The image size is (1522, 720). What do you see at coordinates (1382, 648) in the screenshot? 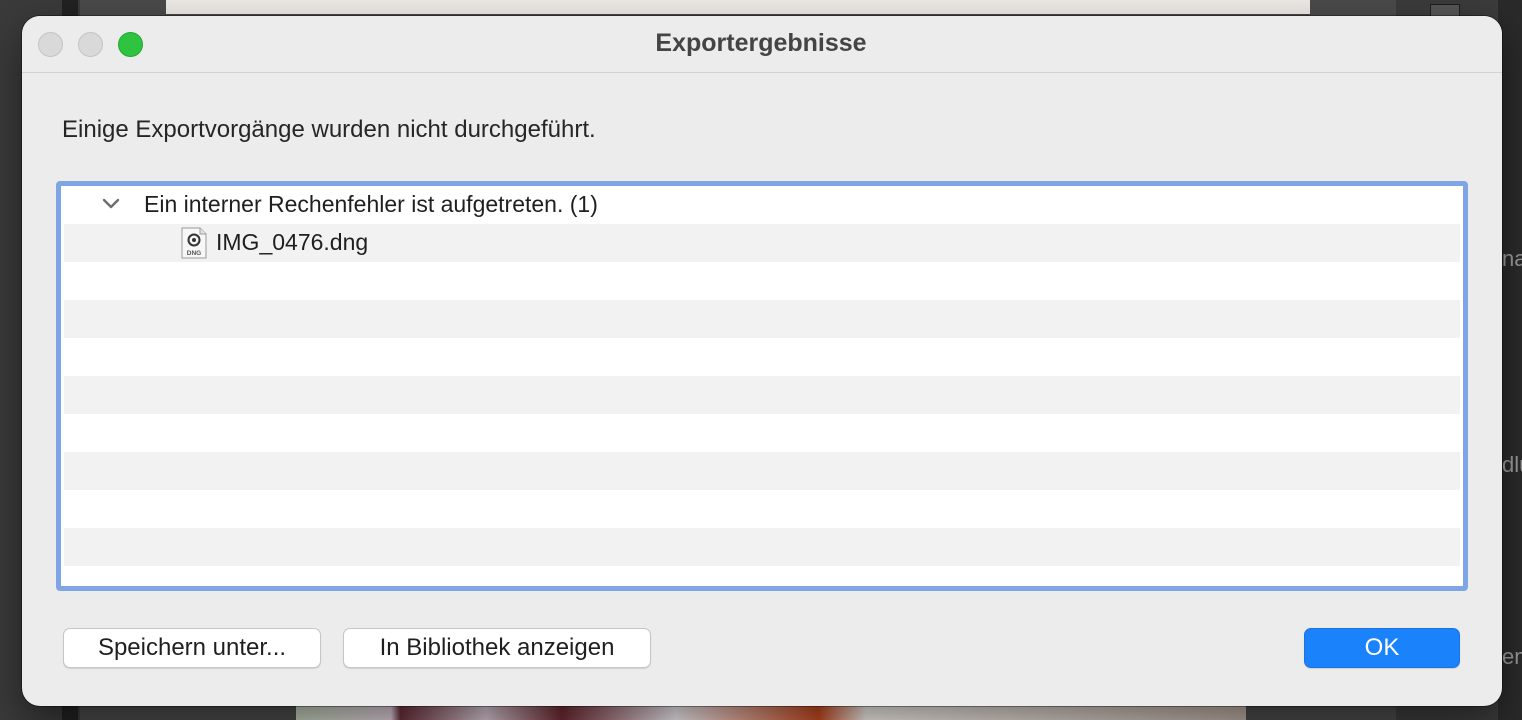
I see `ok-button: OK` at bounding box center [1382, 648].